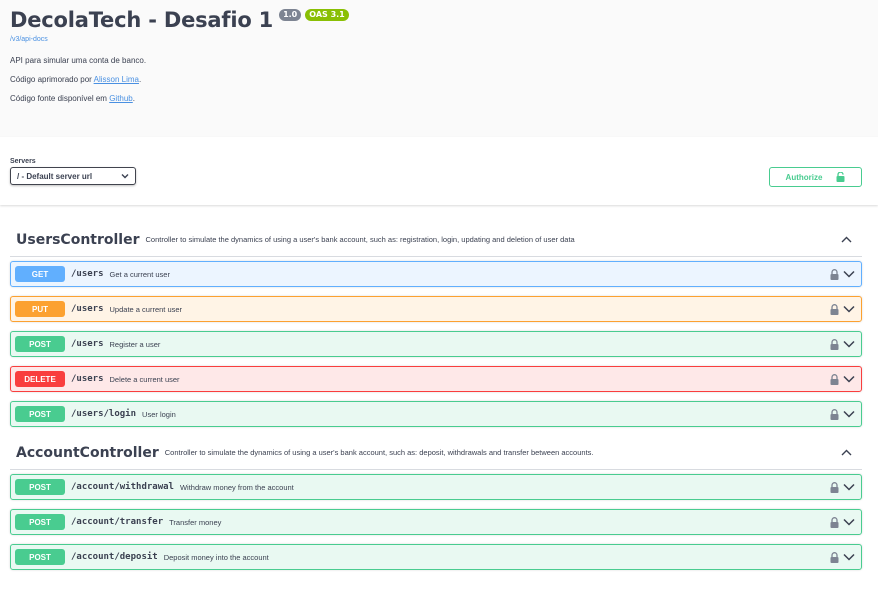 The width and height of the screenshot is (878, 593). I want to click on operation-summary: Get a current user, so click(139, 274).